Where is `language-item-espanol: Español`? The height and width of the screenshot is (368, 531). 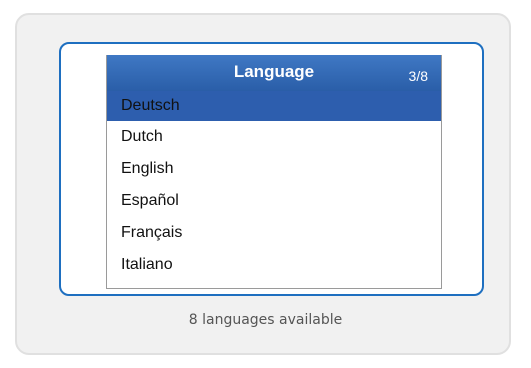
language-item-espanol: Español is located at coordinates (274, 201).